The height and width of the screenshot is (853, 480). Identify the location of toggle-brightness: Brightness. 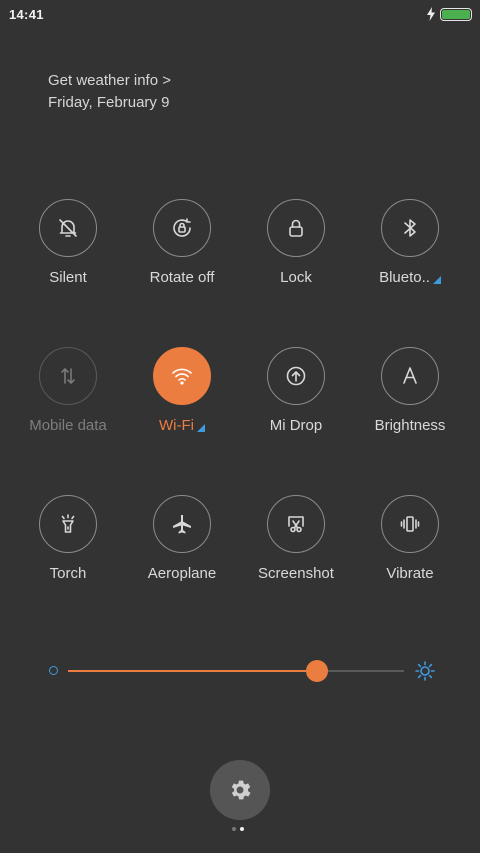
(410, 421).